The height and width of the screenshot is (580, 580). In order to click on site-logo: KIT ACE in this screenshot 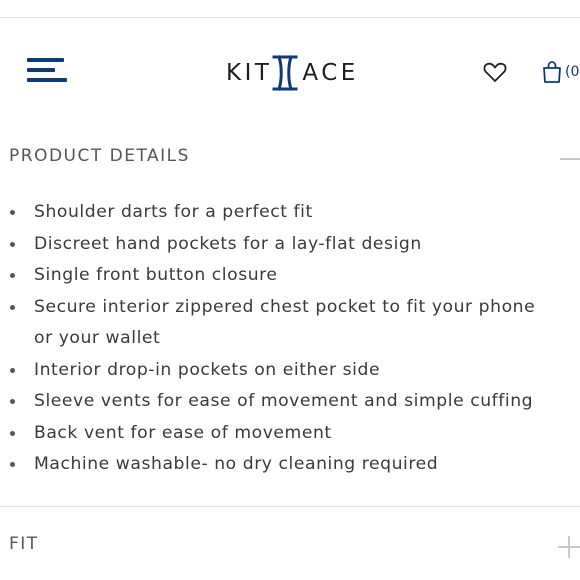, I will do `click(292, 73)`.